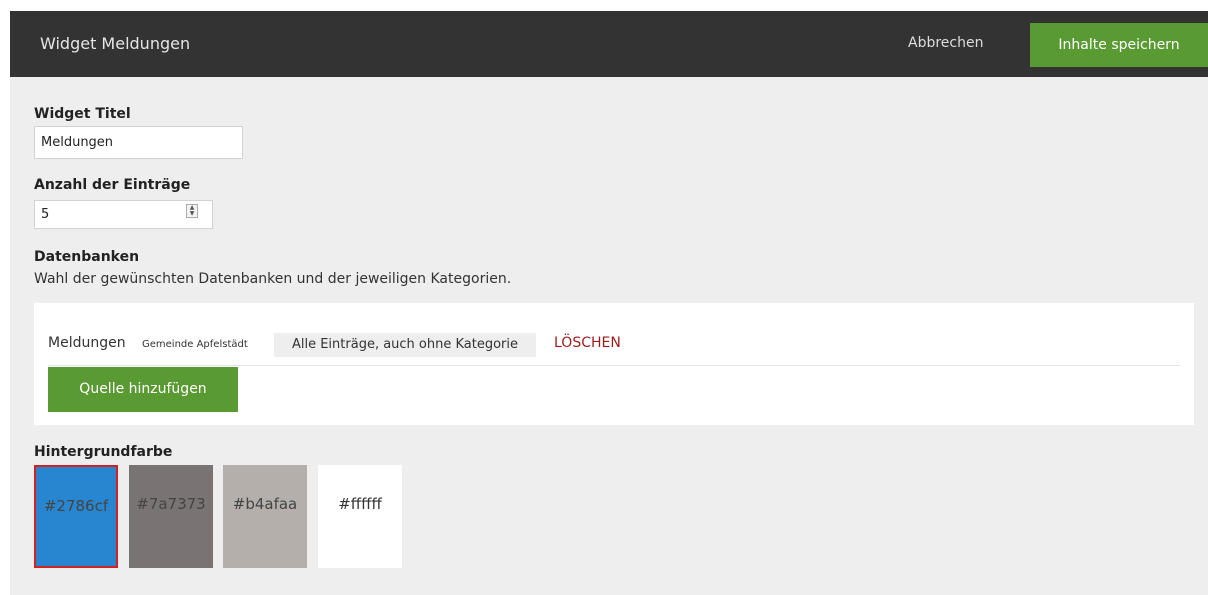 This screenshot has height=595, width=1208. I want to click on source-subtitle: Gemeinde Apfelstädt, so click(195, 344).